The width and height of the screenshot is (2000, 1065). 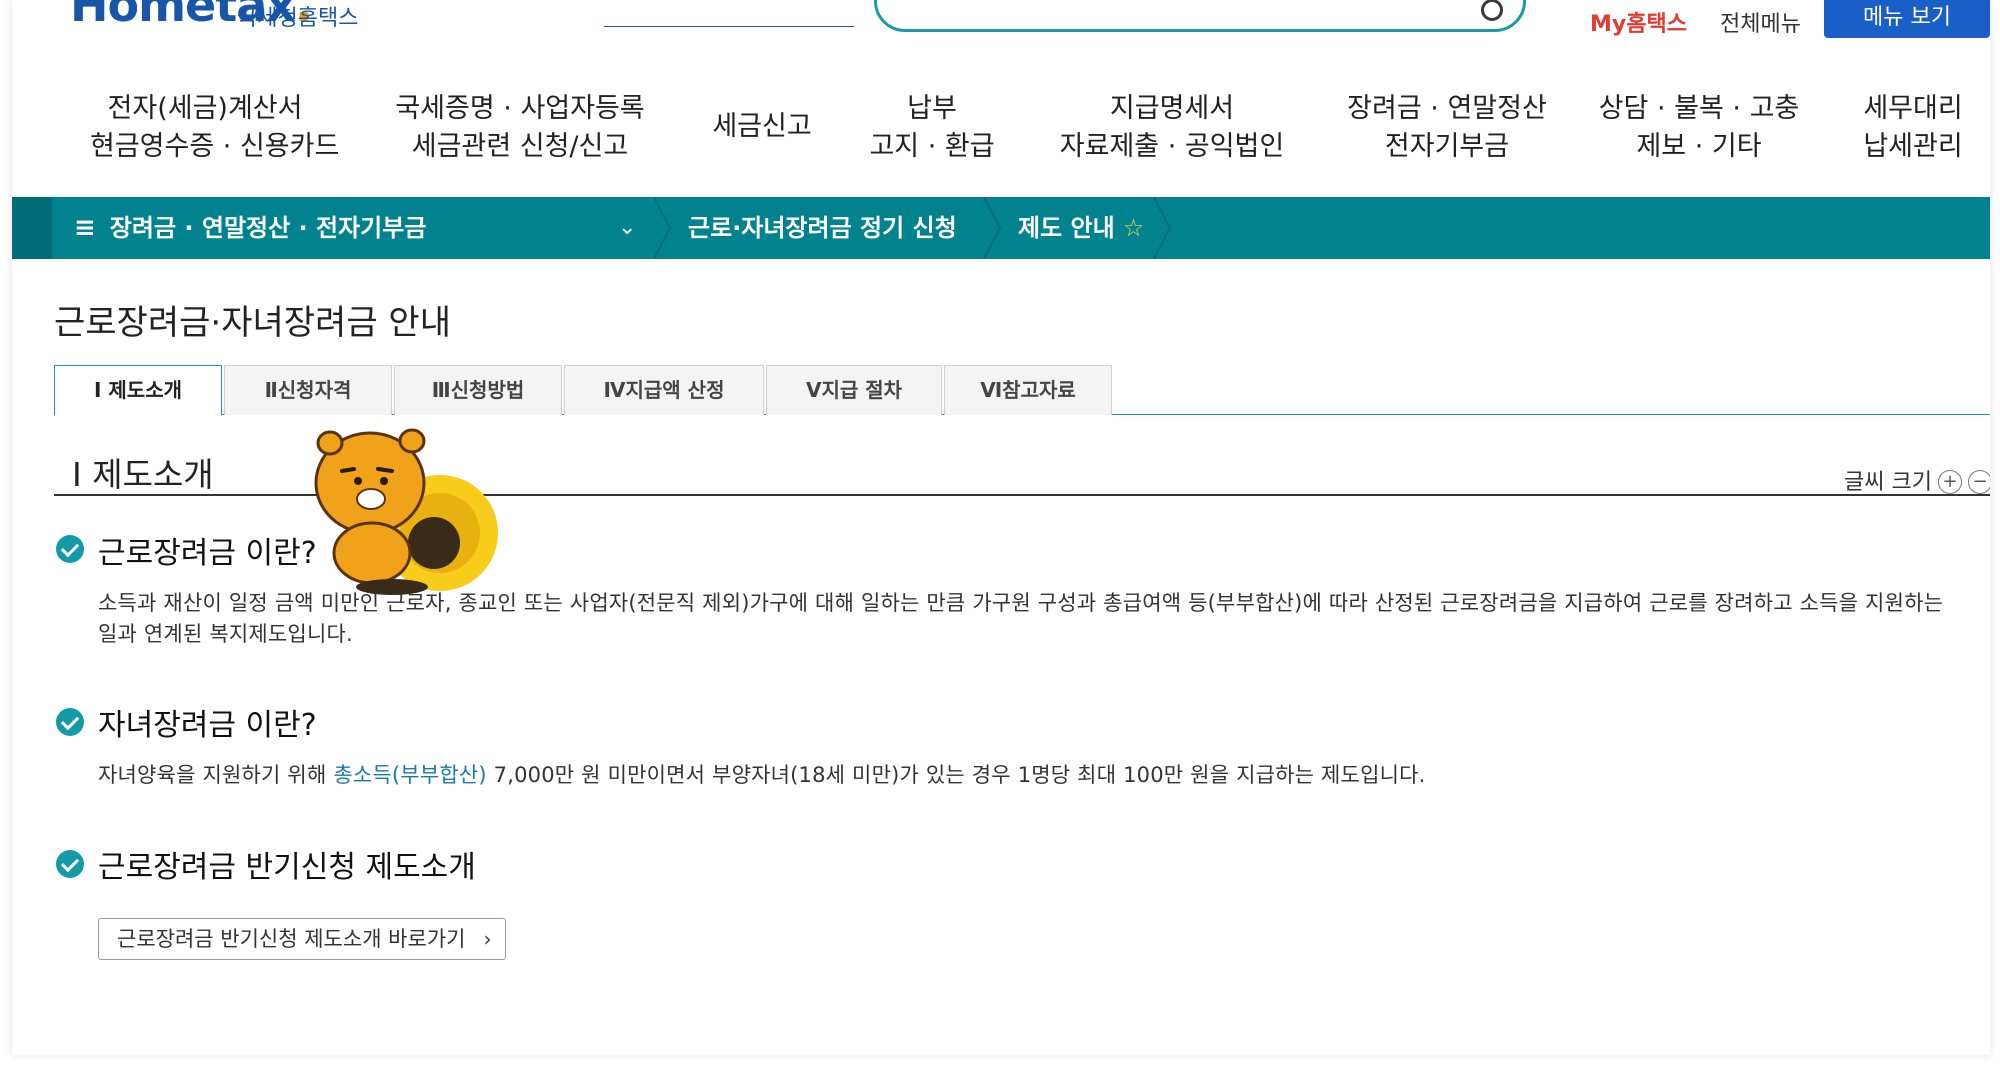 I want to click on gnb-item-tax-agent: 세무대리 납세관리, so click(x=1913, y=128).